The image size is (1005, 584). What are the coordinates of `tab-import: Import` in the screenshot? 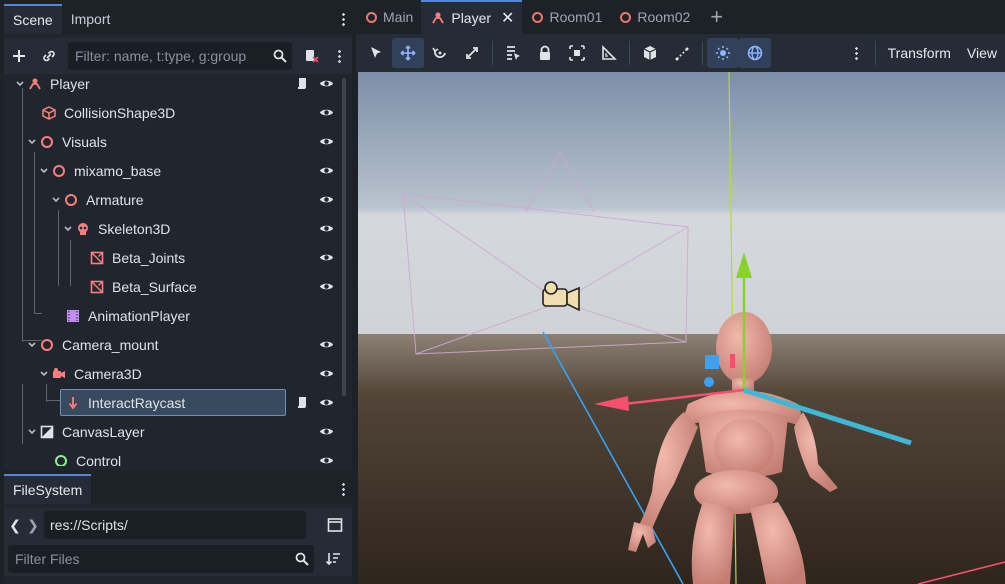 It's located at (91, 19).